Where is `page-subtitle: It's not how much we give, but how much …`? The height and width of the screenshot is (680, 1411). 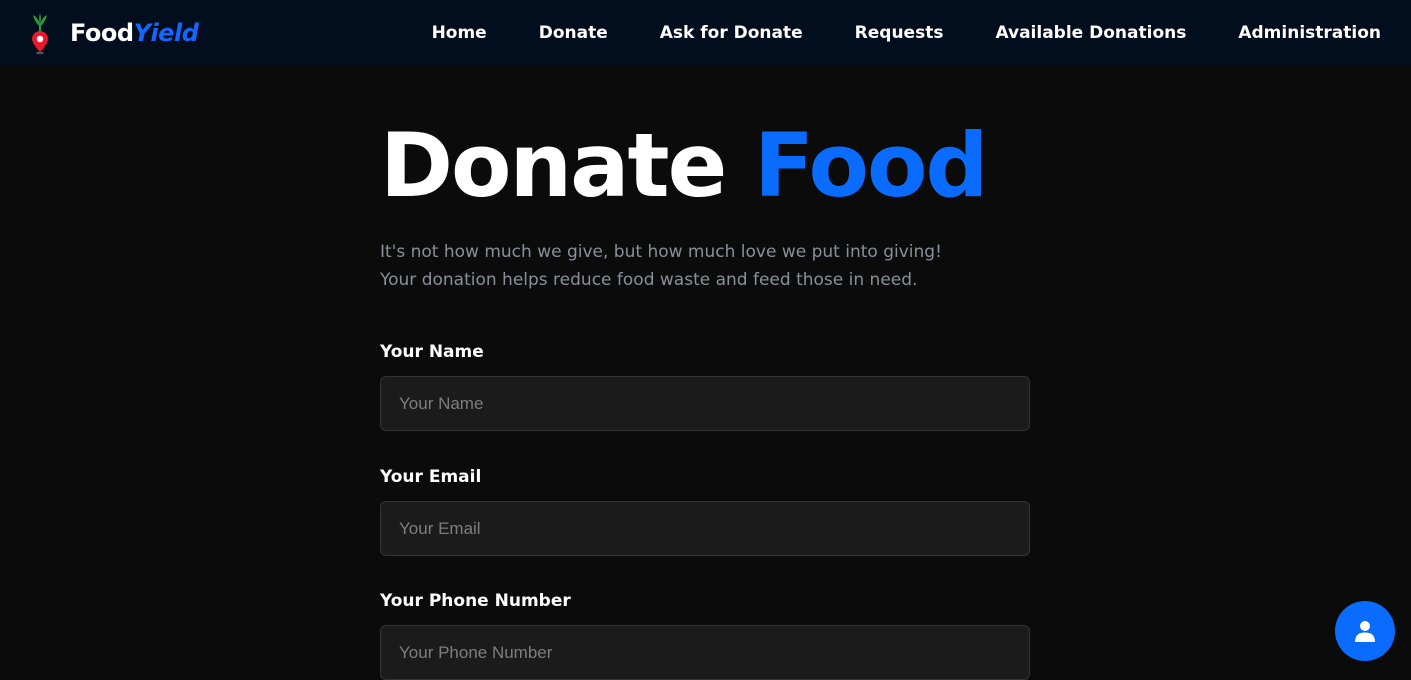 page-subtitle: It's not how much we give, but how much … is located at coordinates (705, 266).